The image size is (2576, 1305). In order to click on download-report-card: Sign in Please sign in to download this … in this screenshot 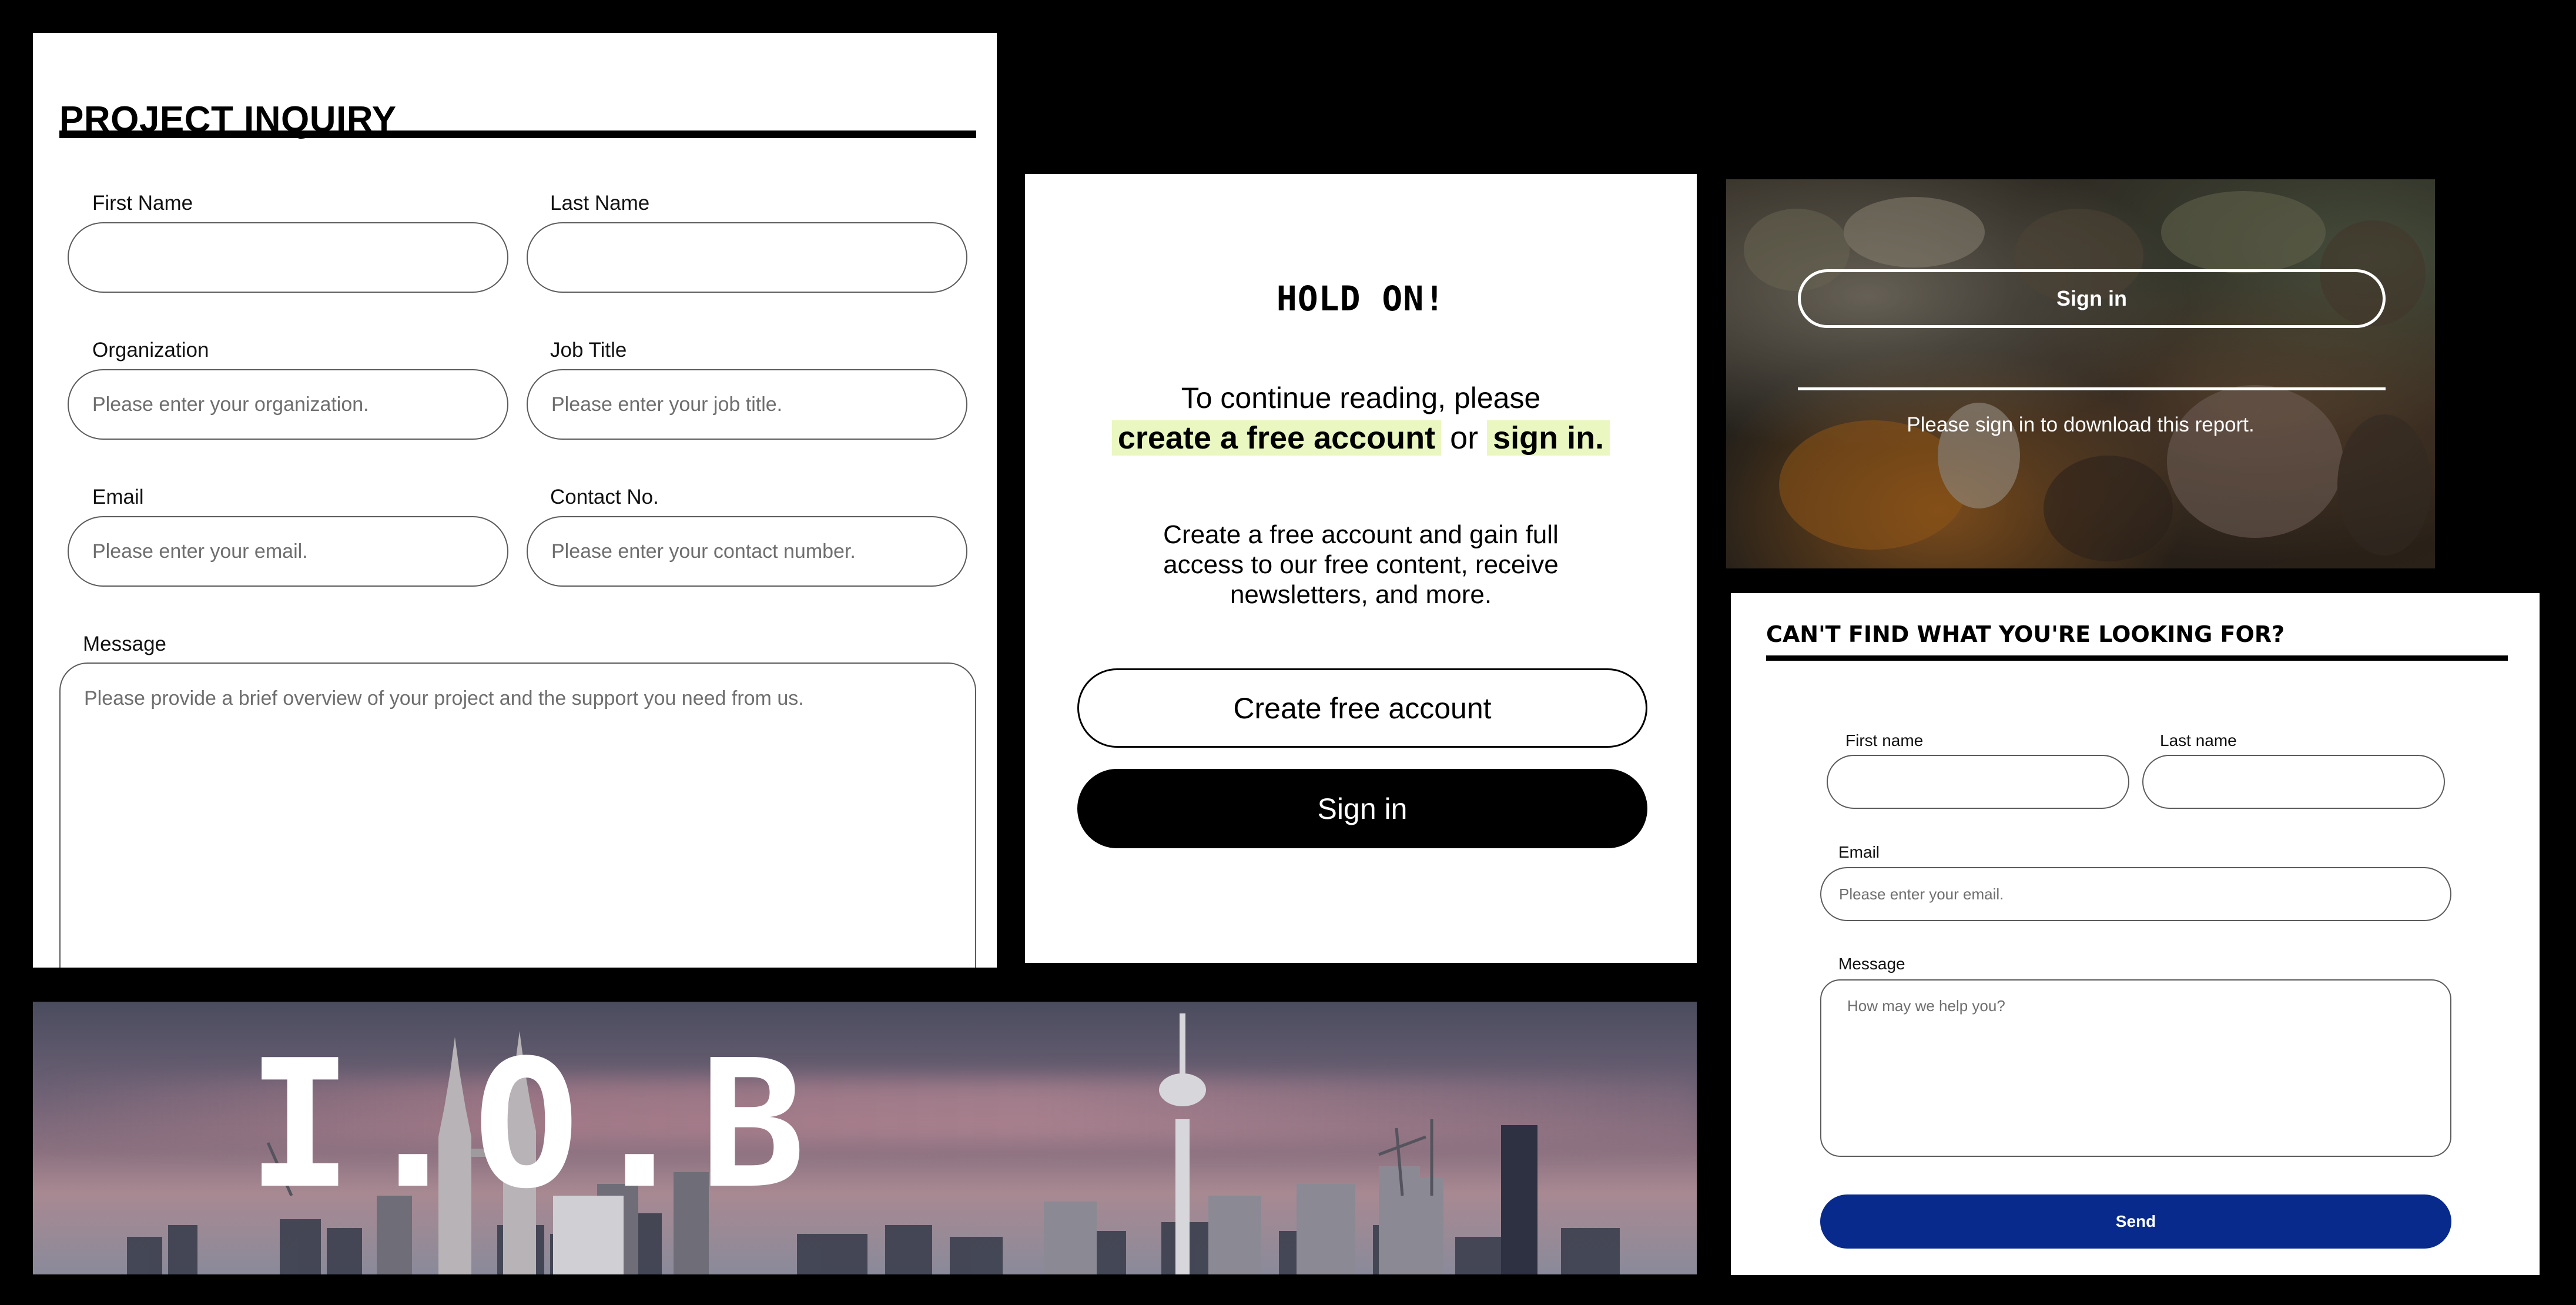, I will do `click(2080, 373)`.